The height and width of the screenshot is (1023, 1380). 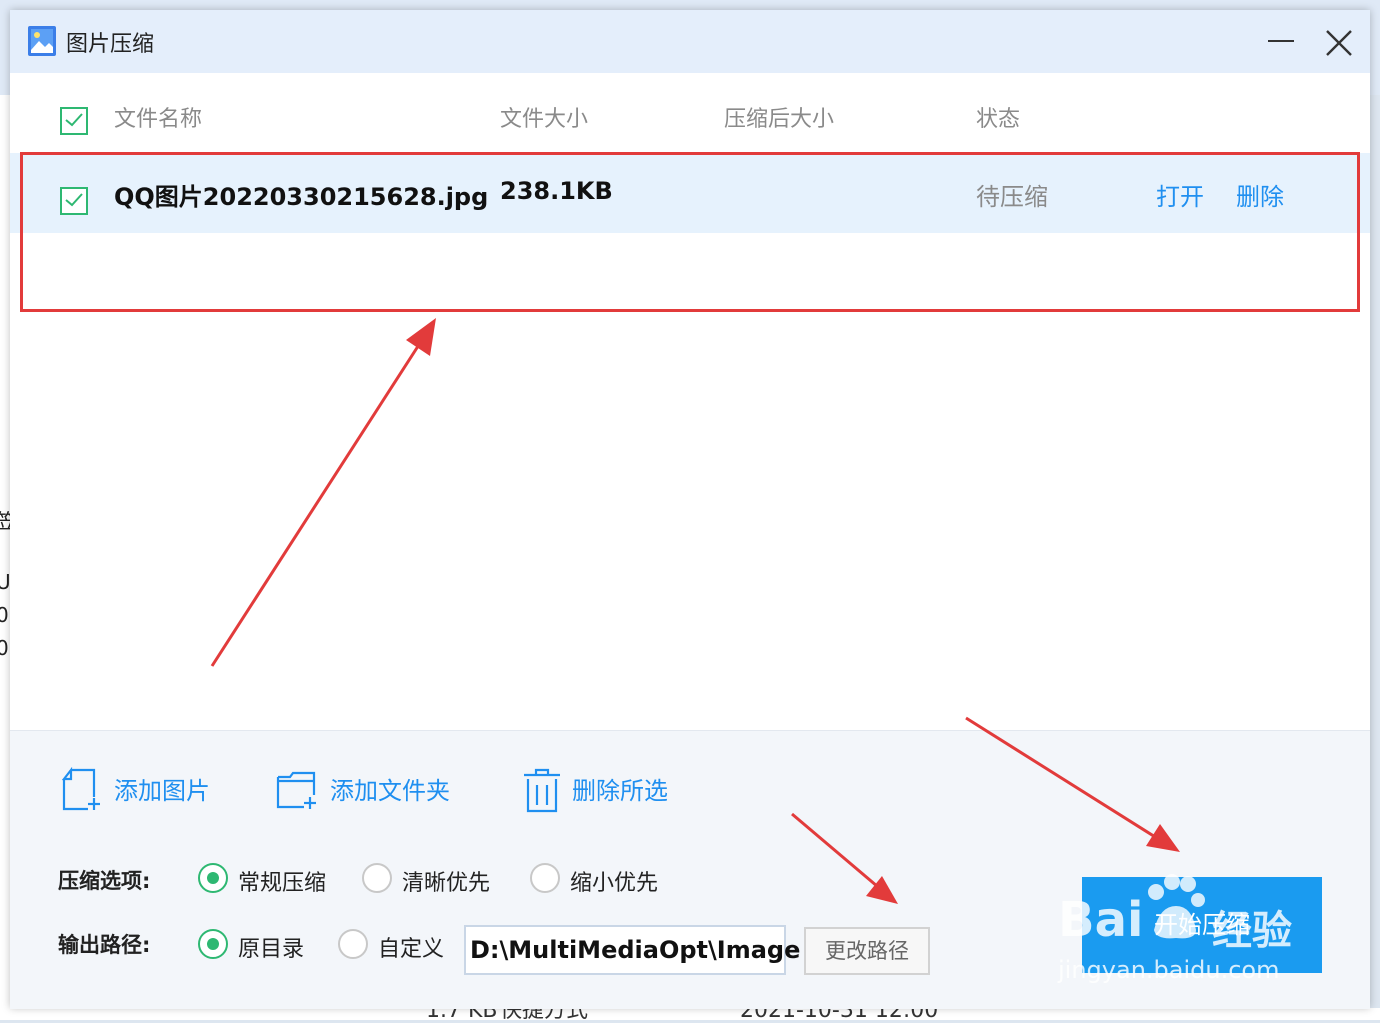 I want to click on select-all-checkbox, so click(x=74, y=121).